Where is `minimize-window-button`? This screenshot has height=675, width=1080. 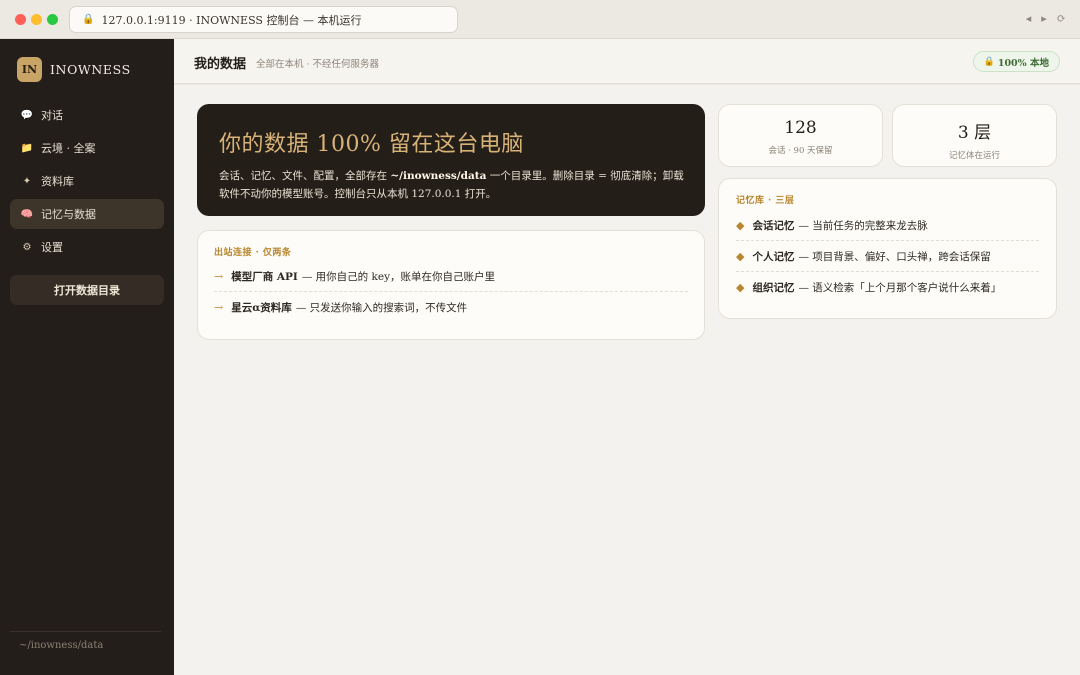 minimize-window-button is located at coordinates (36, 19).